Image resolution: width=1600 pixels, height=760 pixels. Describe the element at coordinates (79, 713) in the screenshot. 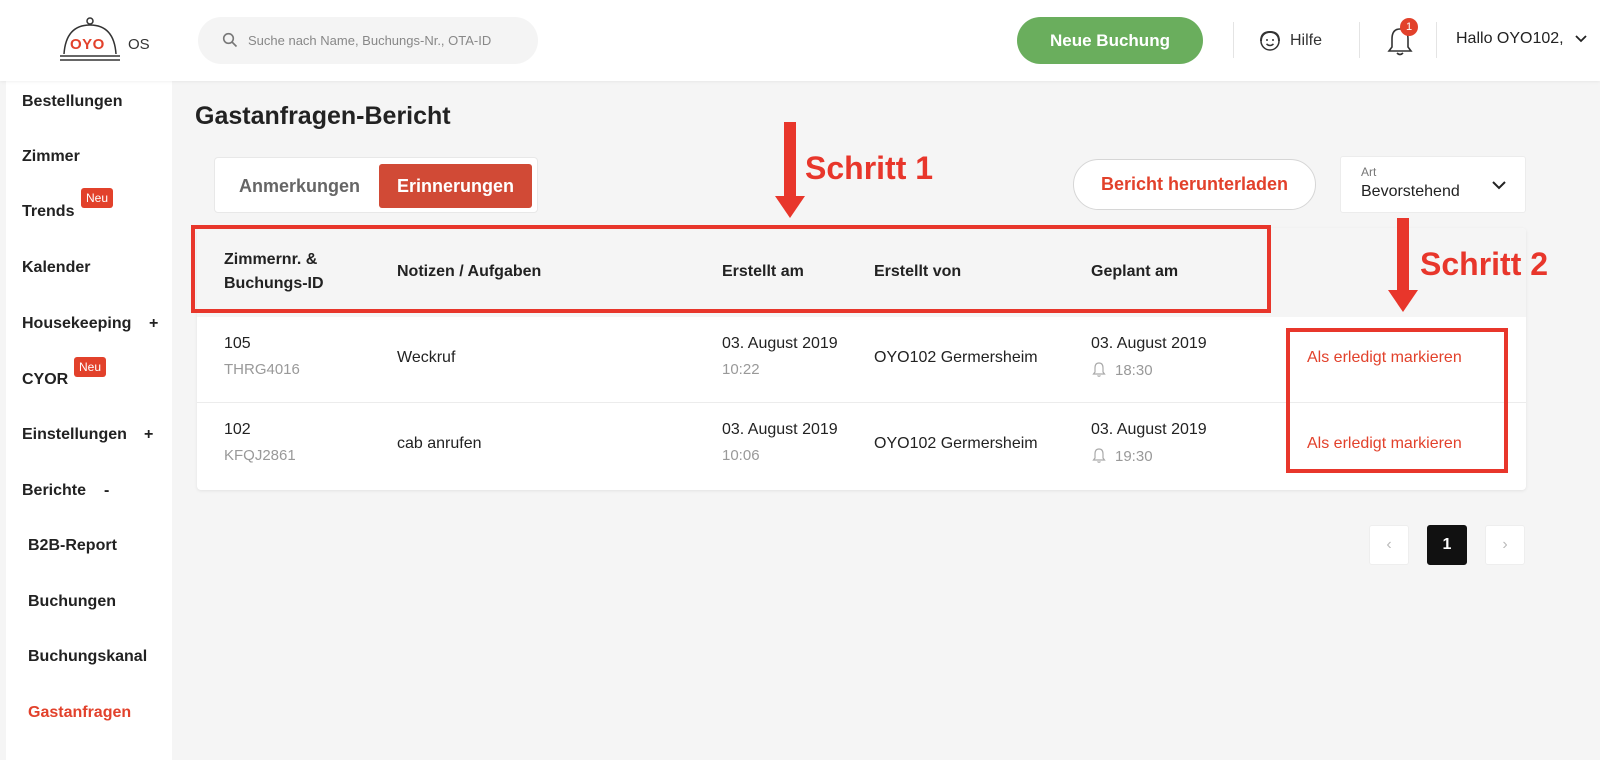

I see `sidebar-item-gastanfragen: Gastanfragen` at that location.